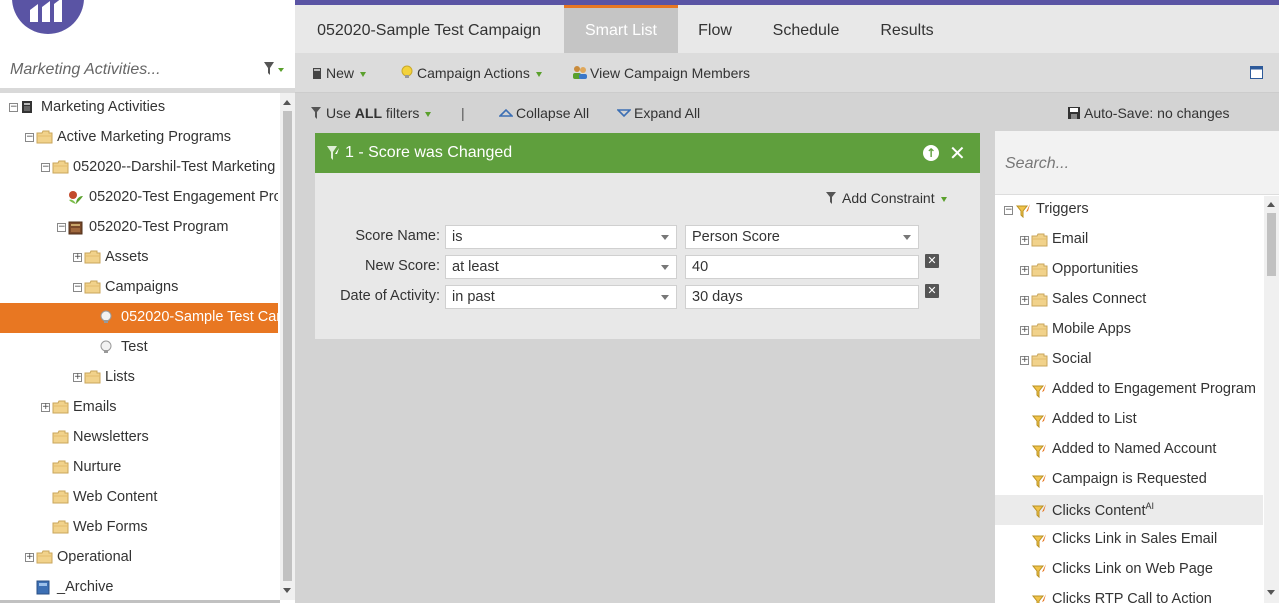 The image size is (1279, 603). I want to click on tree-item: − Campaigns, so click(139, 288).